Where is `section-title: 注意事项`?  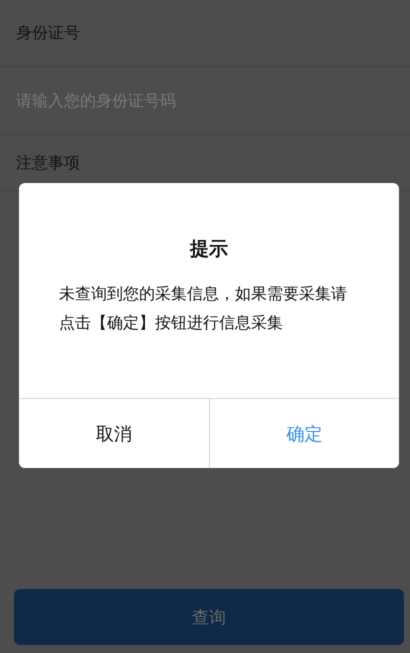
section-title: 注意事项 is located at coordinates (48, 163).